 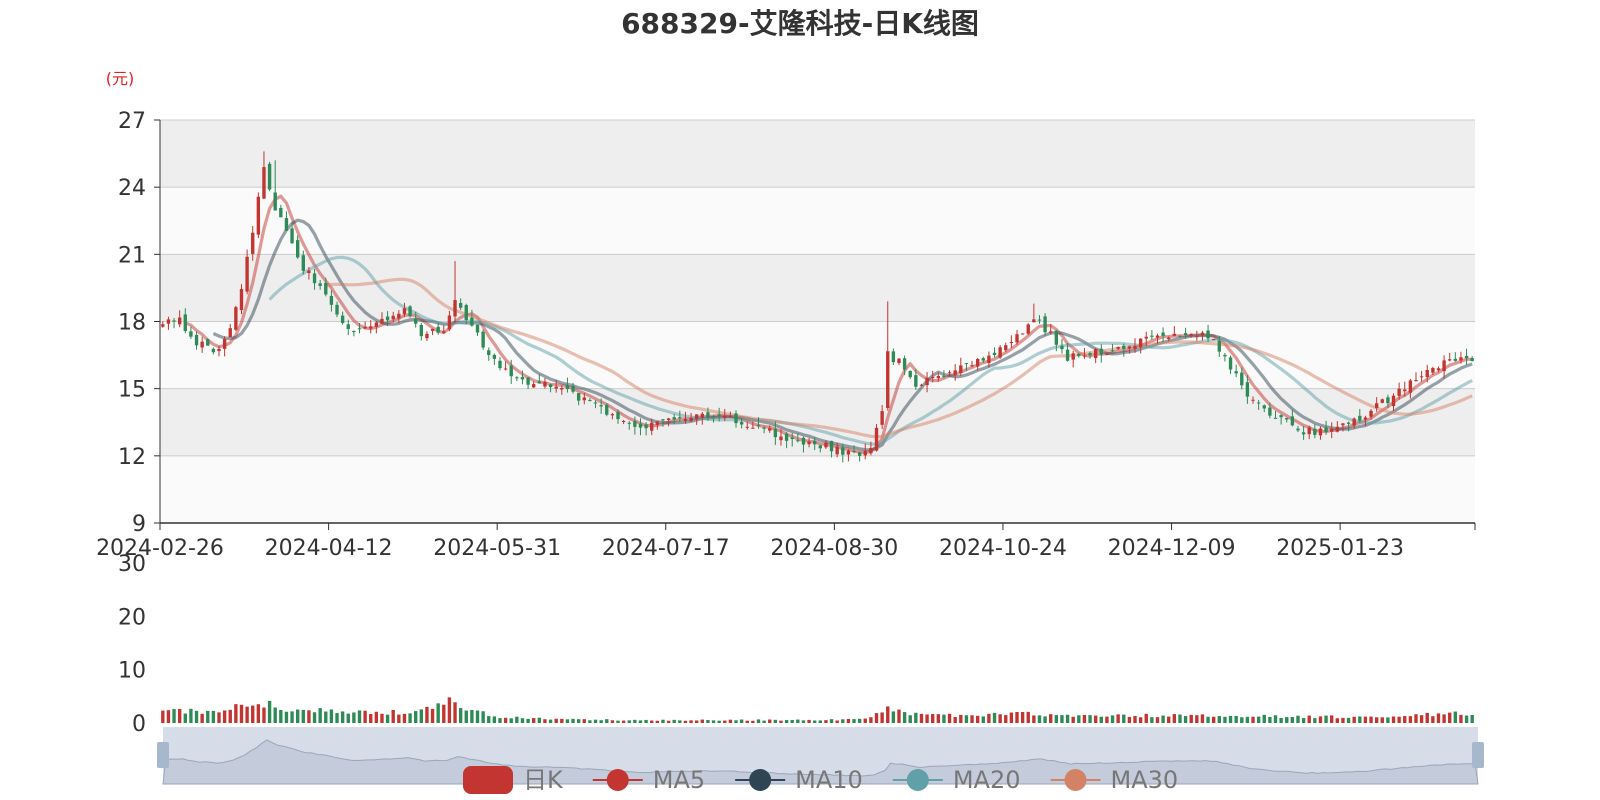 I want to click on y-tick-label: 12, so click(x=132, y=457).